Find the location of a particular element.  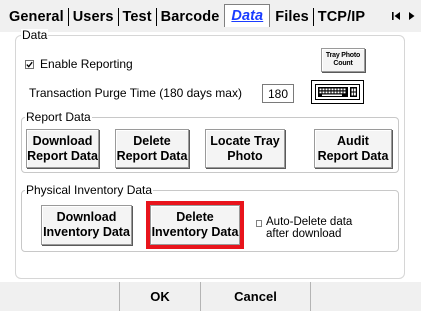

right-arrow-icon is located at coordinates (412, 15).